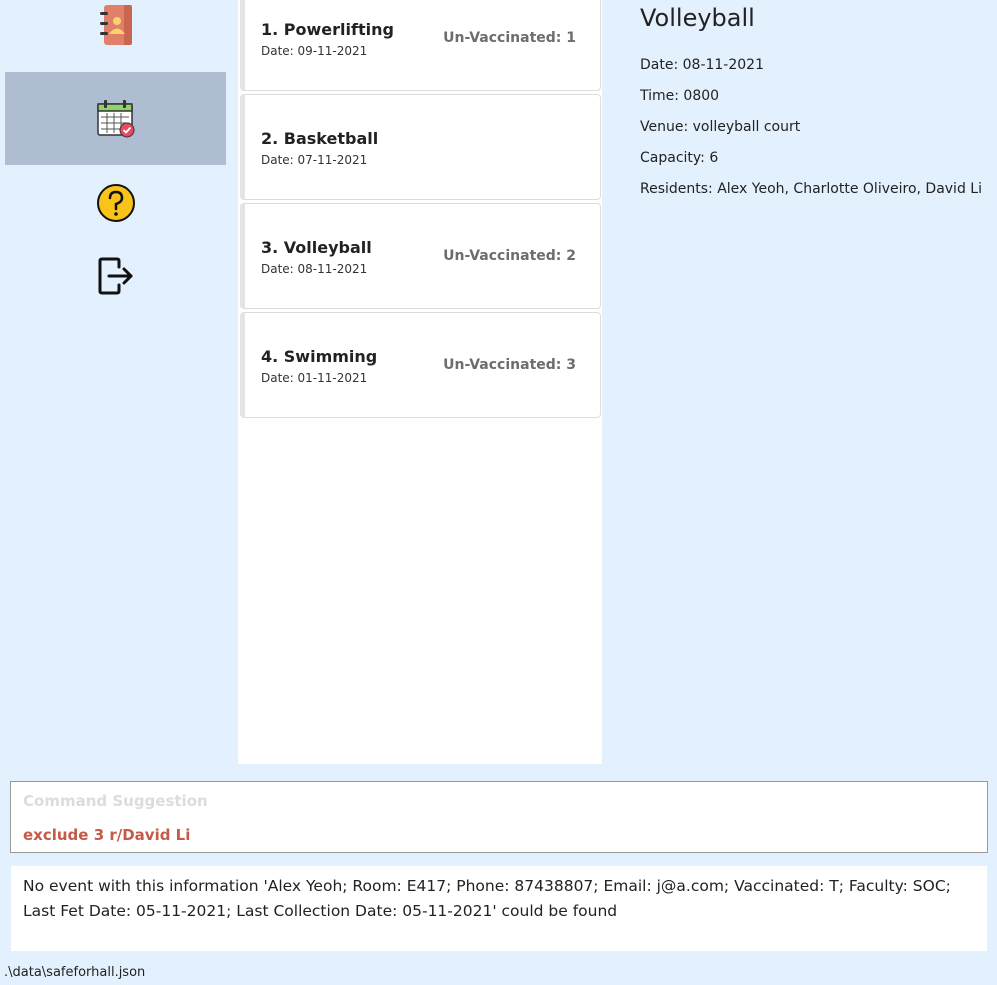  I want to click on detail-date: Date: 08-11-2021, so click(702, 65).